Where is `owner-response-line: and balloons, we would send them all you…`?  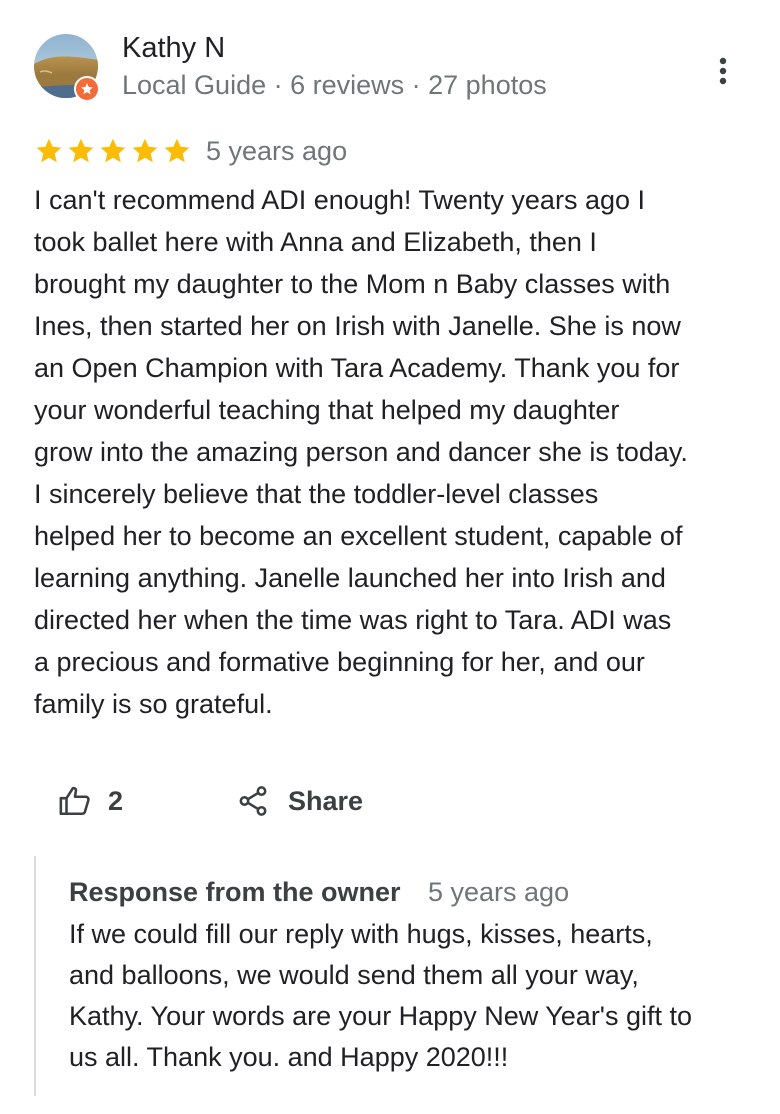
owner-response-line: and balloons, we would send them all you… is located at coordinates (354, 975).